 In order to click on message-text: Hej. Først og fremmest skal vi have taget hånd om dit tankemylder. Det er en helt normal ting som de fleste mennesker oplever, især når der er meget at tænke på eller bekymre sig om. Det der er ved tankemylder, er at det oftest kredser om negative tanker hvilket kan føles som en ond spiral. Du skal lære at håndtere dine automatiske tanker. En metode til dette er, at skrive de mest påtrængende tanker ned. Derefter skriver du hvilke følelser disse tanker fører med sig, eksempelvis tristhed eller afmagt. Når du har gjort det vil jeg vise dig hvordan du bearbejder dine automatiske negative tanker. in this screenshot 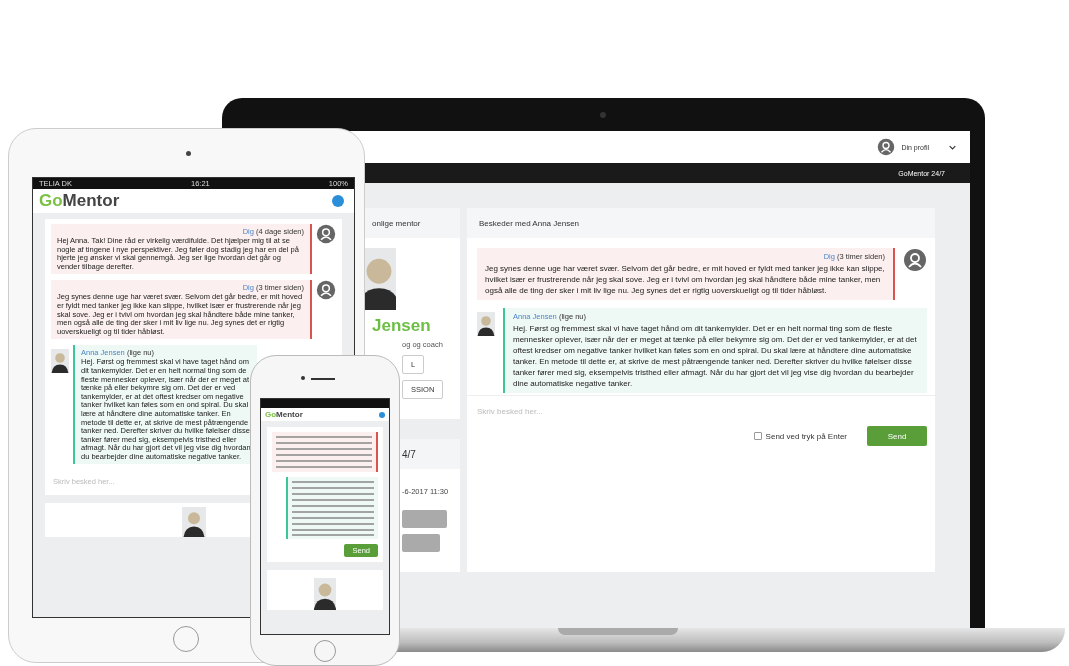, I will do `click(715, 356)`.